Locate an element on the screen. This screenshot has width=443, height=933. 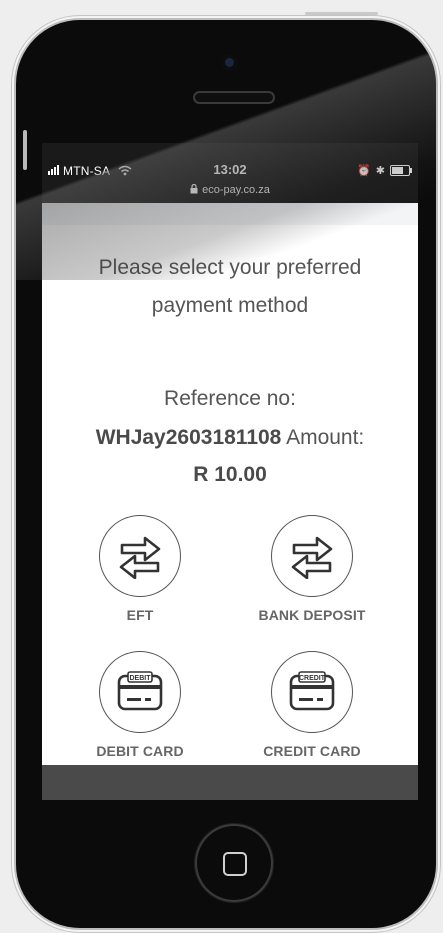
lock-icon is located at coordinates (194, 188).